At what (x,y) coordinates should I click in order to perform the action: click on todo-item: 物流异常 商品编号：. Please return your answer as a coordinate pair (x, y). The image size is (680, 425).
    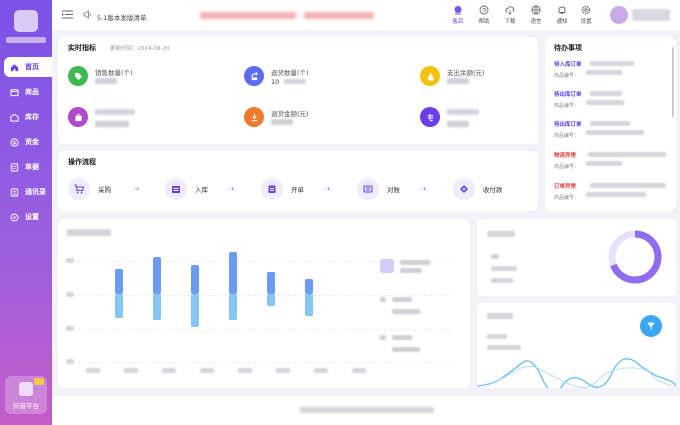
    Looking at the image, I should click on (614, 162).